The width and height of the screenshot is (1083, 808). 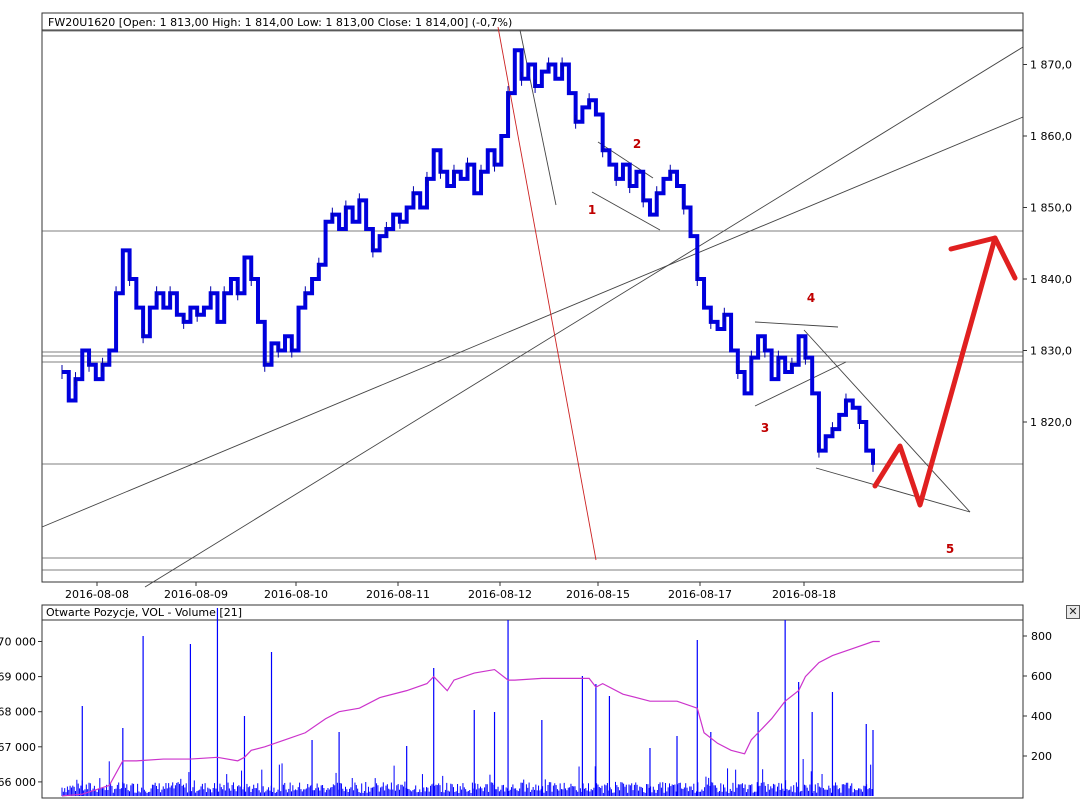 What do you see at coordinates (97, 594) in the screenshot?
I see `x-tick-label-0: 2016-08-08` at bounding box center [97, 594].